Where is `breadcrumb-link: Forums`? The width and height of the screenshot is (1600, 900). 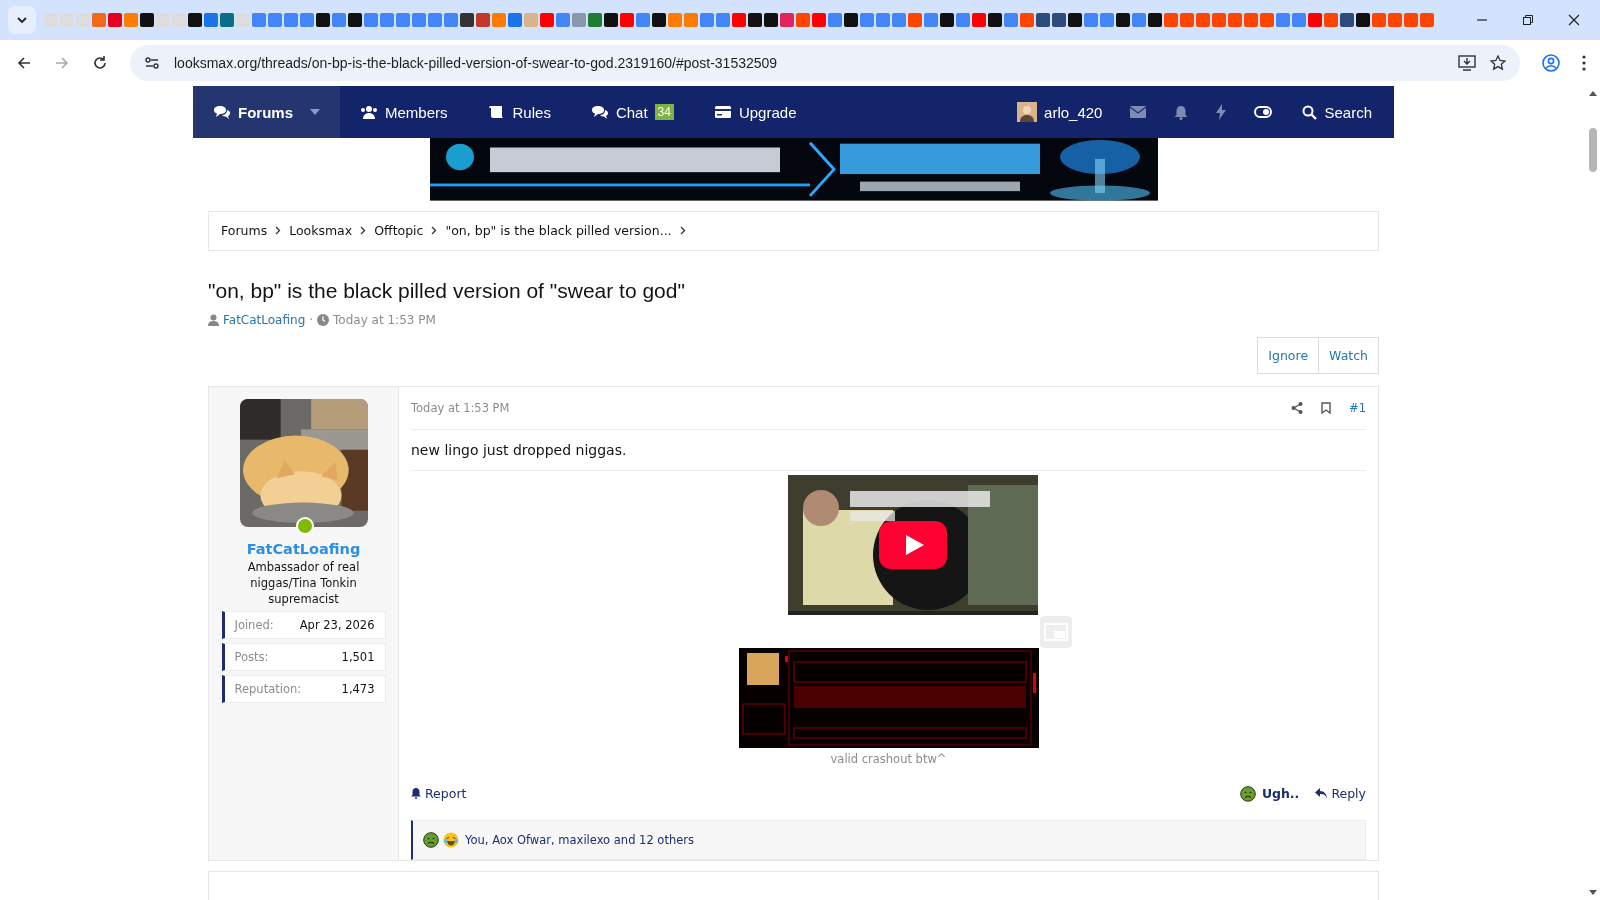 breadcrumb-link: Forums is located at coordinates (244, 231).